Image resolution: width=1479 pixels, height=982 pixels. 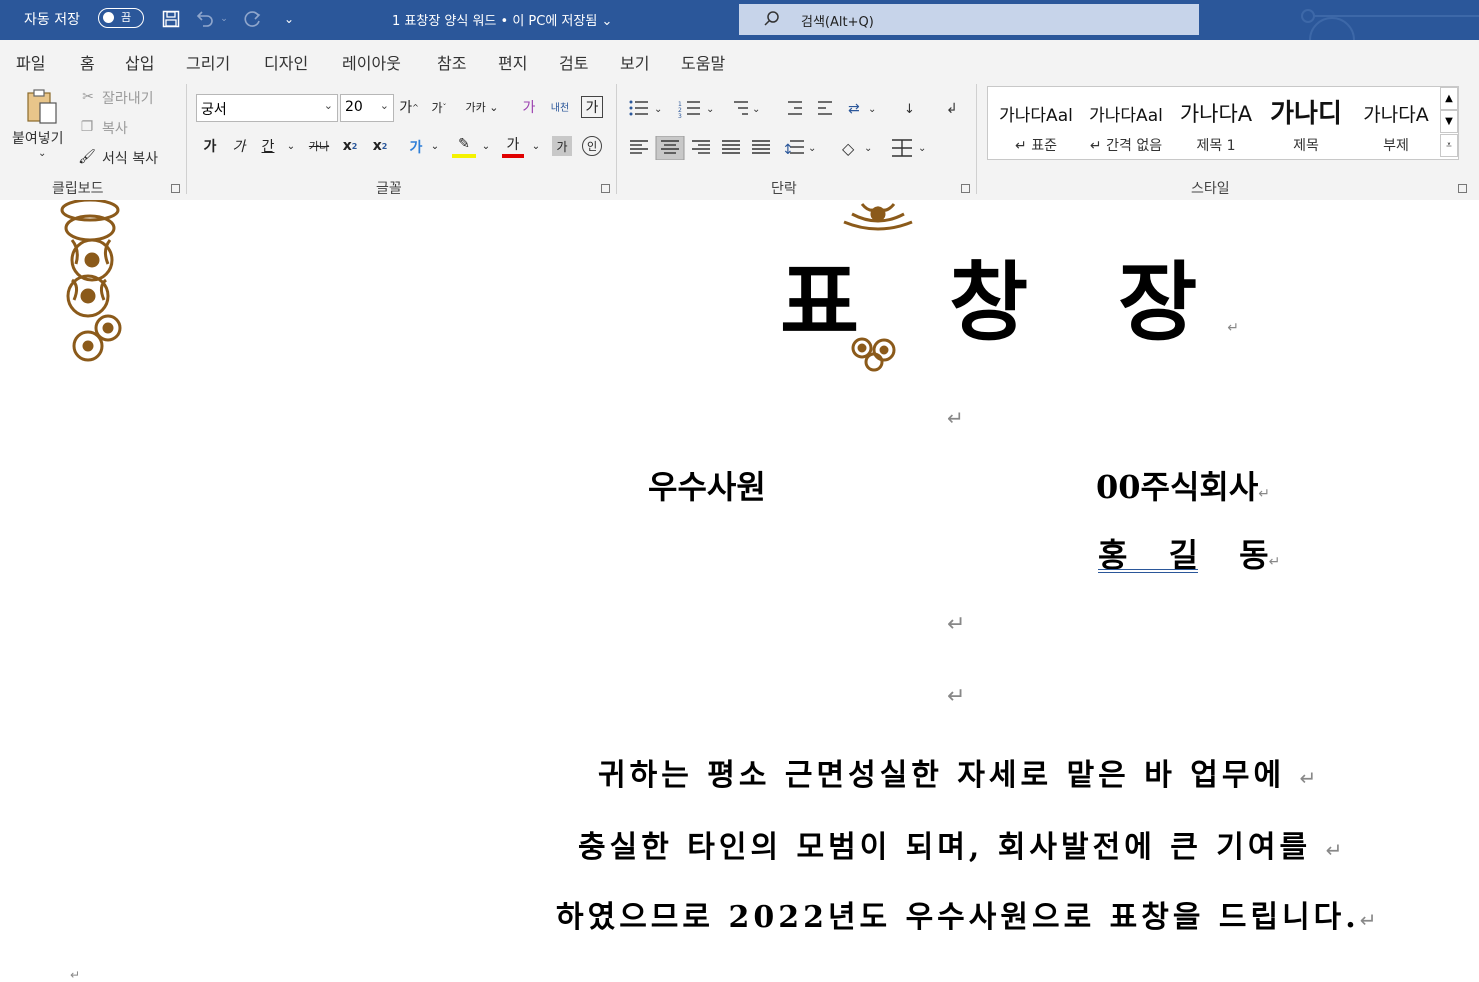 I want to click on style-sample: 가나다Aal, so click(x=1036, y=116).